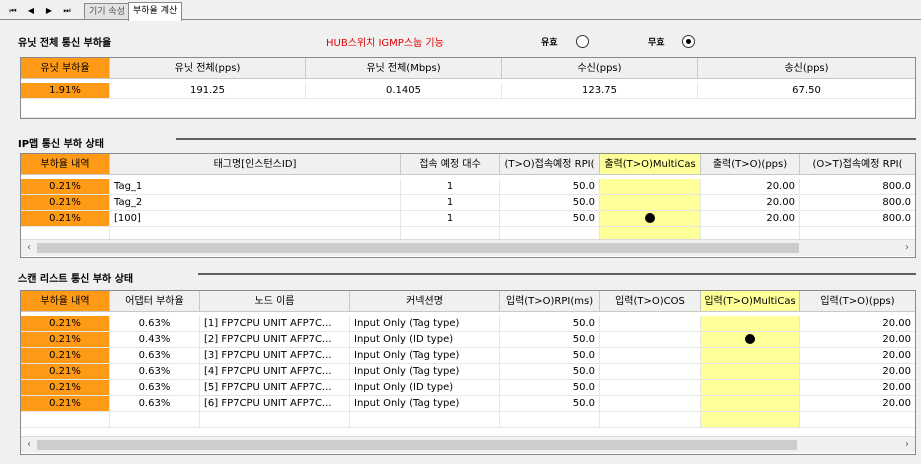 The image size is (921, 464). What do you see at coordinates (107, 11) in the screenshot?
I see `tab-device-properties: 기기 속성` at bounding box center [107, 11].